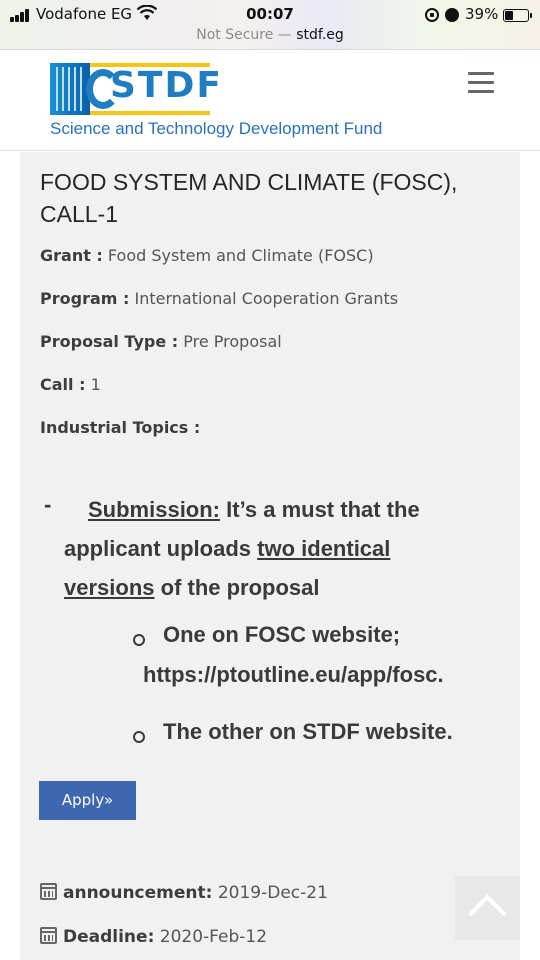 The image size is (540, 960). What do you see at coordinates (240, 255) in the screenshot?
I see `grant-value: Food System and Climate (FOSC)` at bounding box center [240, 255].